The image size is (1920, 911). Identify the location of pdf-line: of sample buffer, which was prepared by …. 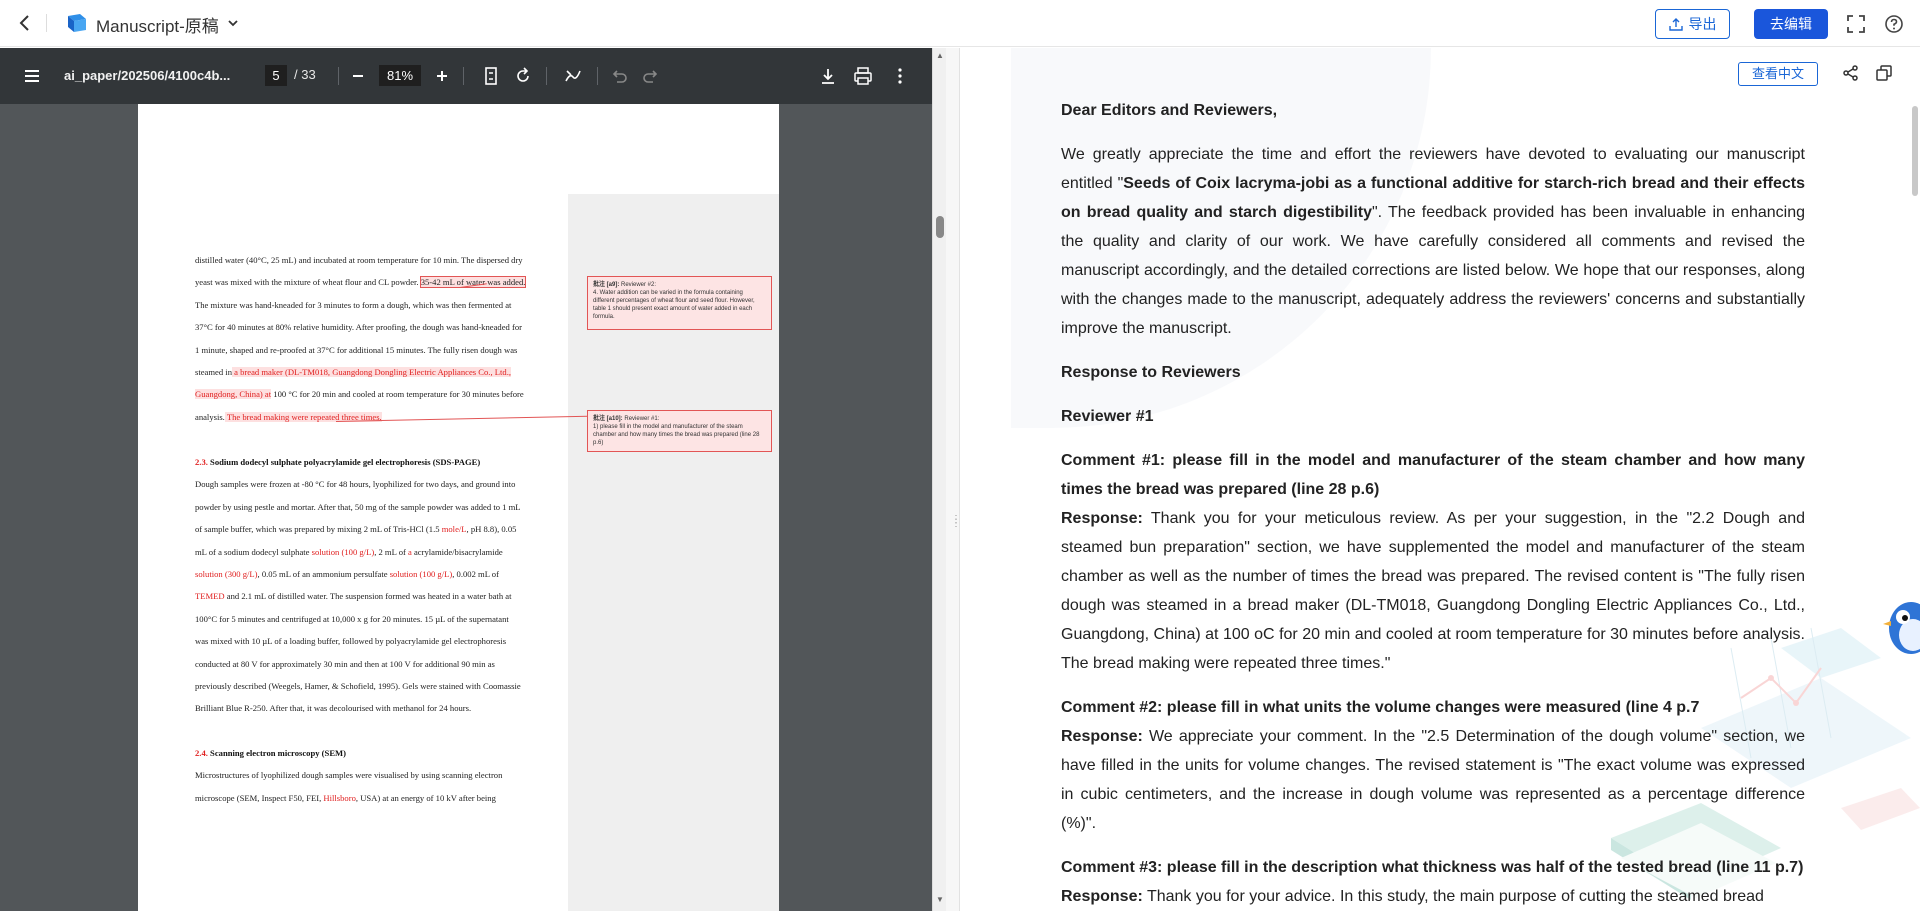
(356, 529).